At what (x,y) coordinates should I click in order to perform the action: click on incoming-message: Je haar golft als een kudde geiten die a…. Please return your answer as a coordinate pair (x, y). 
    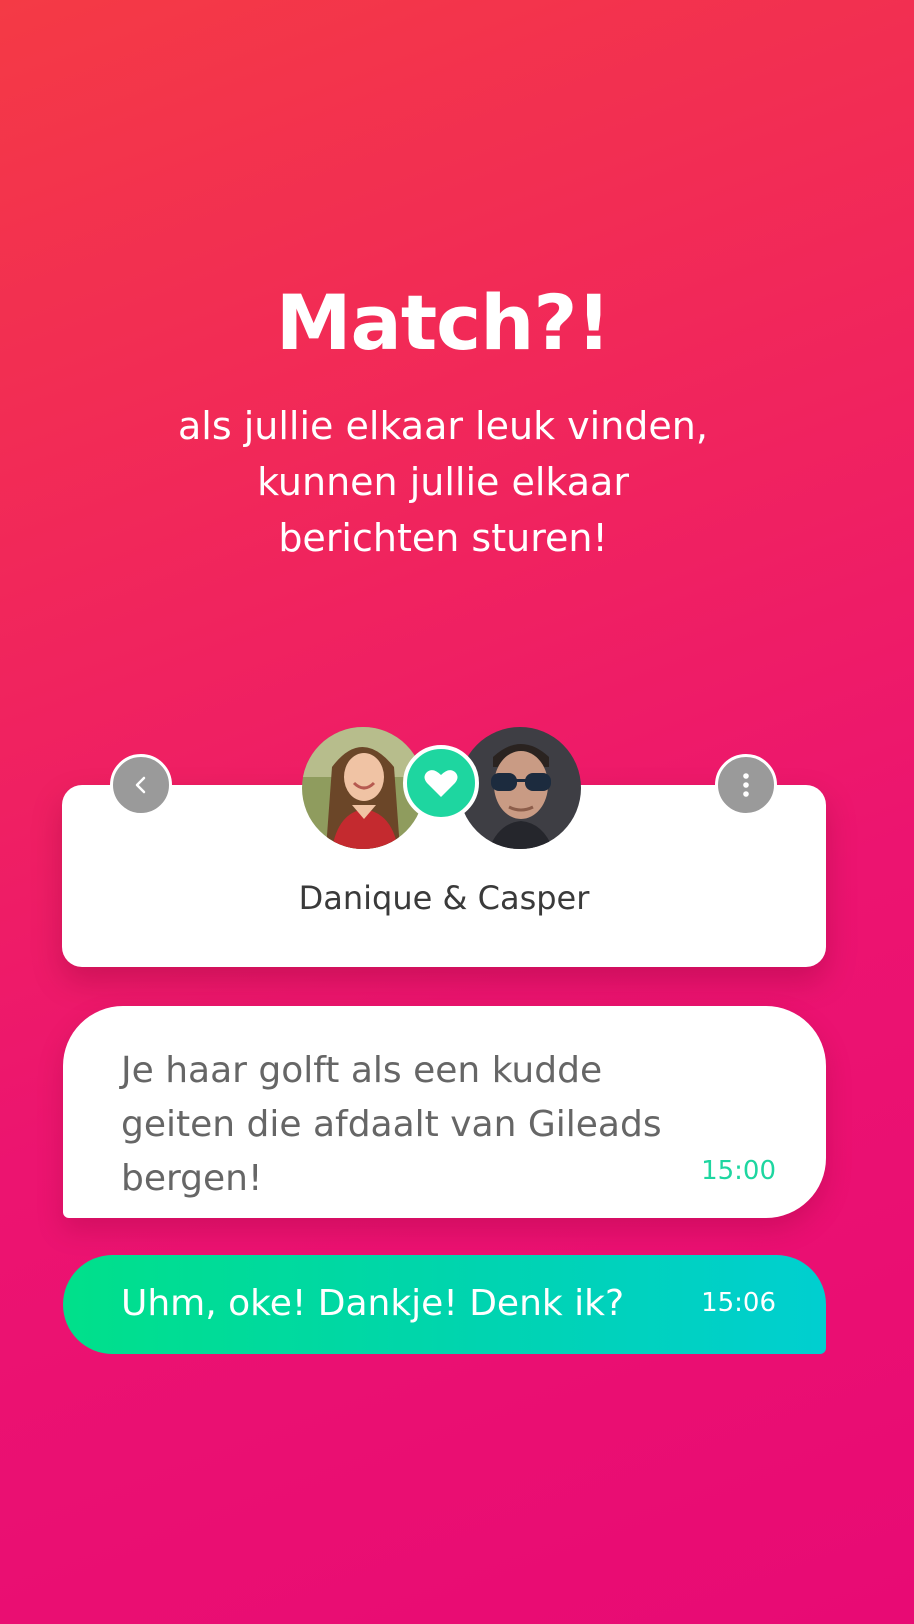
    Looking at the image, I should click on (444, 1112).